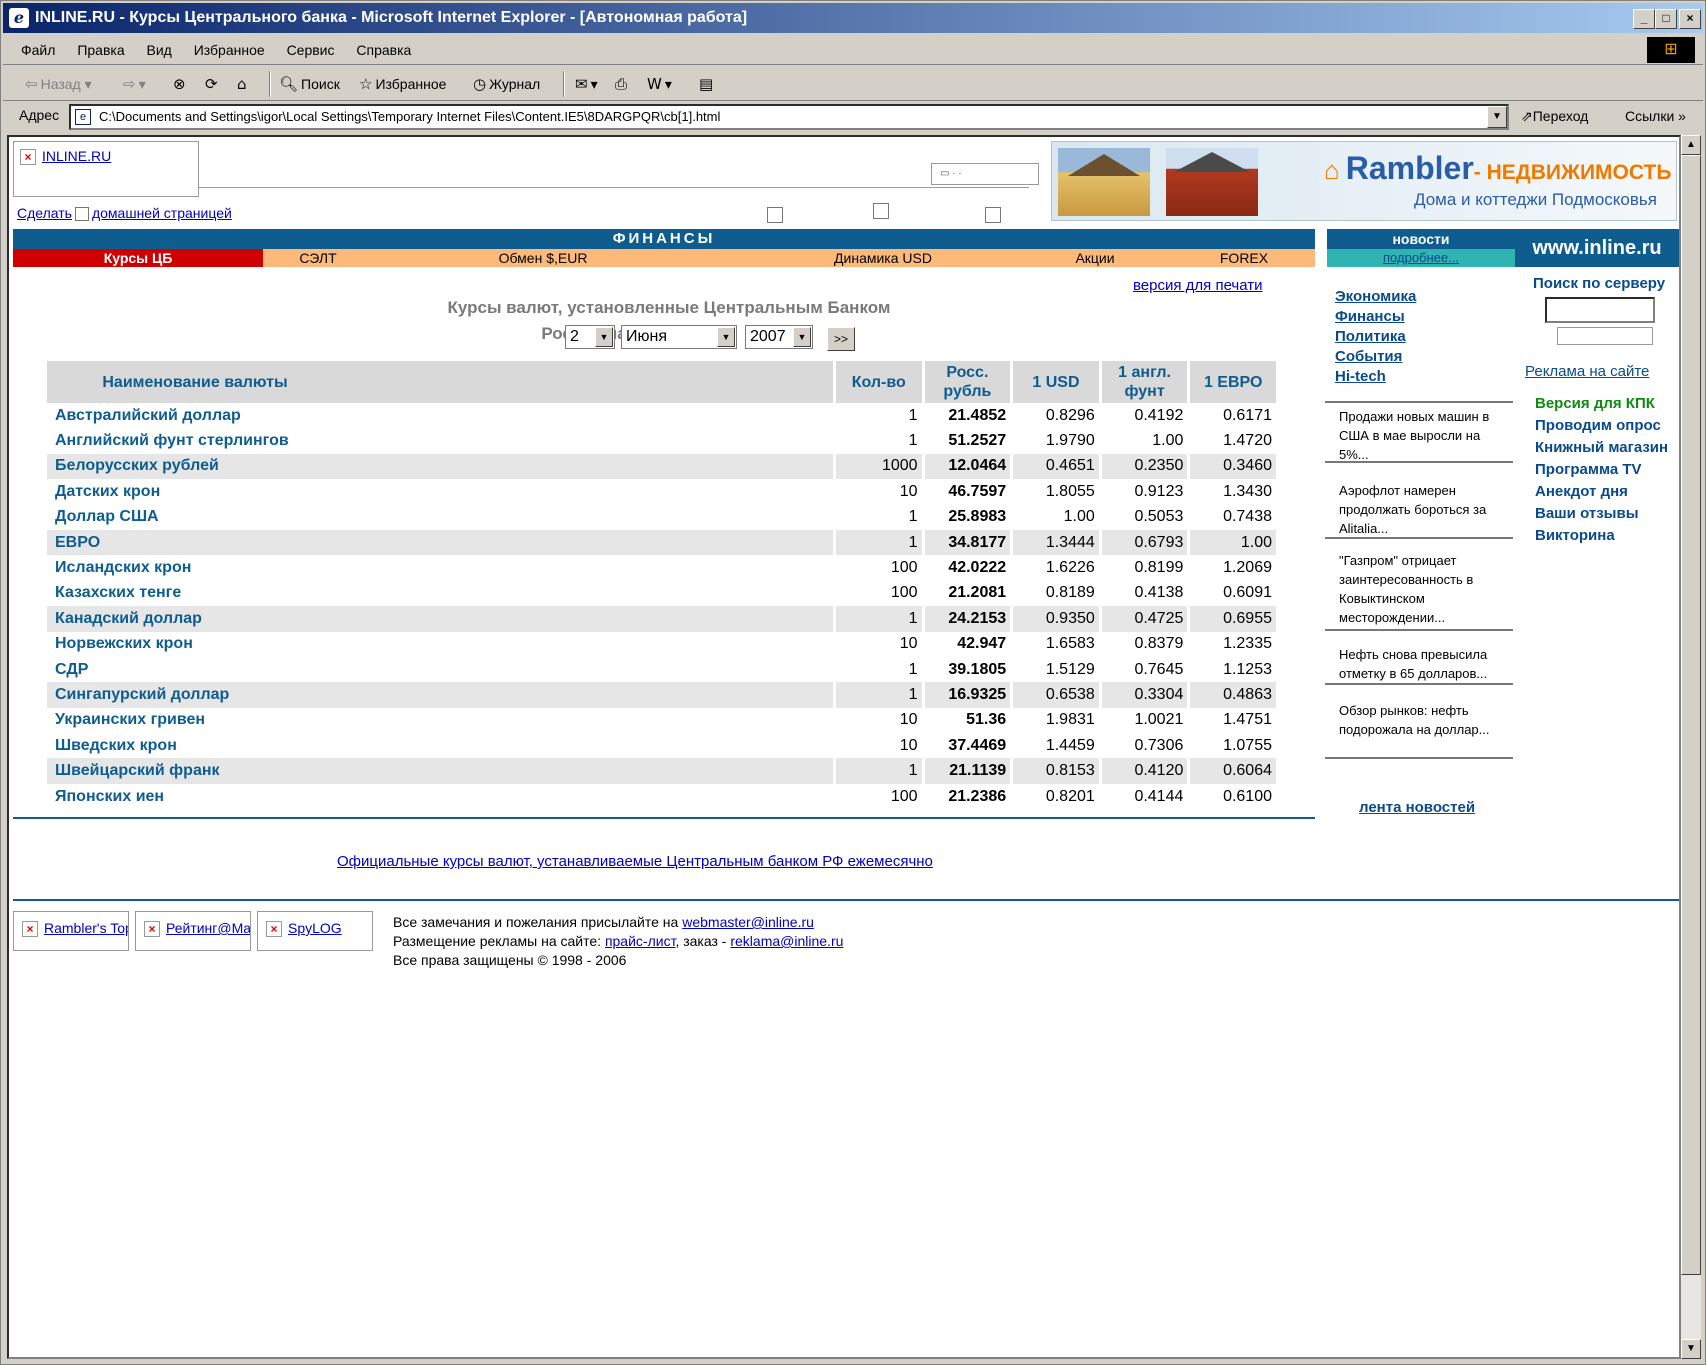  What do you see at coordinates (1497, 117) in the screenshot?
I see `address-dropdown-button: ▼` at bounding box center [1497, 117].